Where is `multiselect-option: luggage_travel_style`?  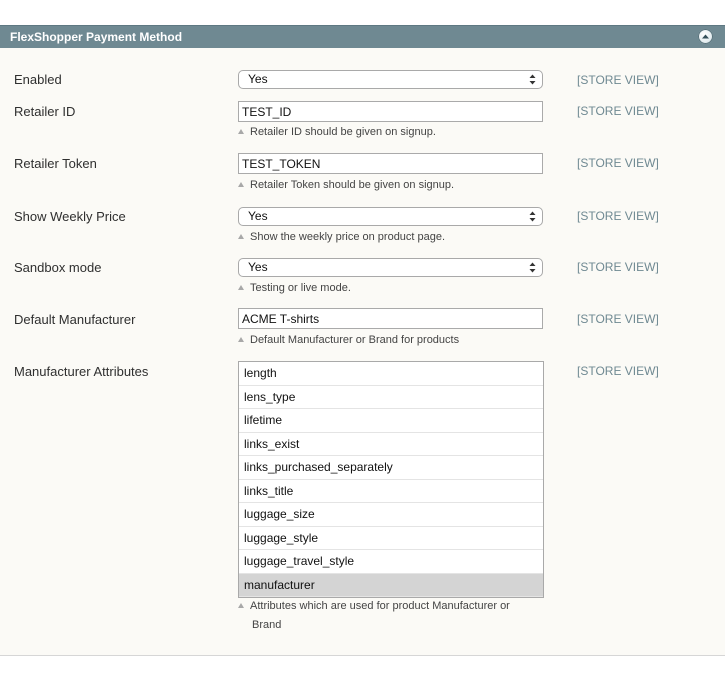 multiselect-option: luggage_travel_style is located at coordinates (391, 562).